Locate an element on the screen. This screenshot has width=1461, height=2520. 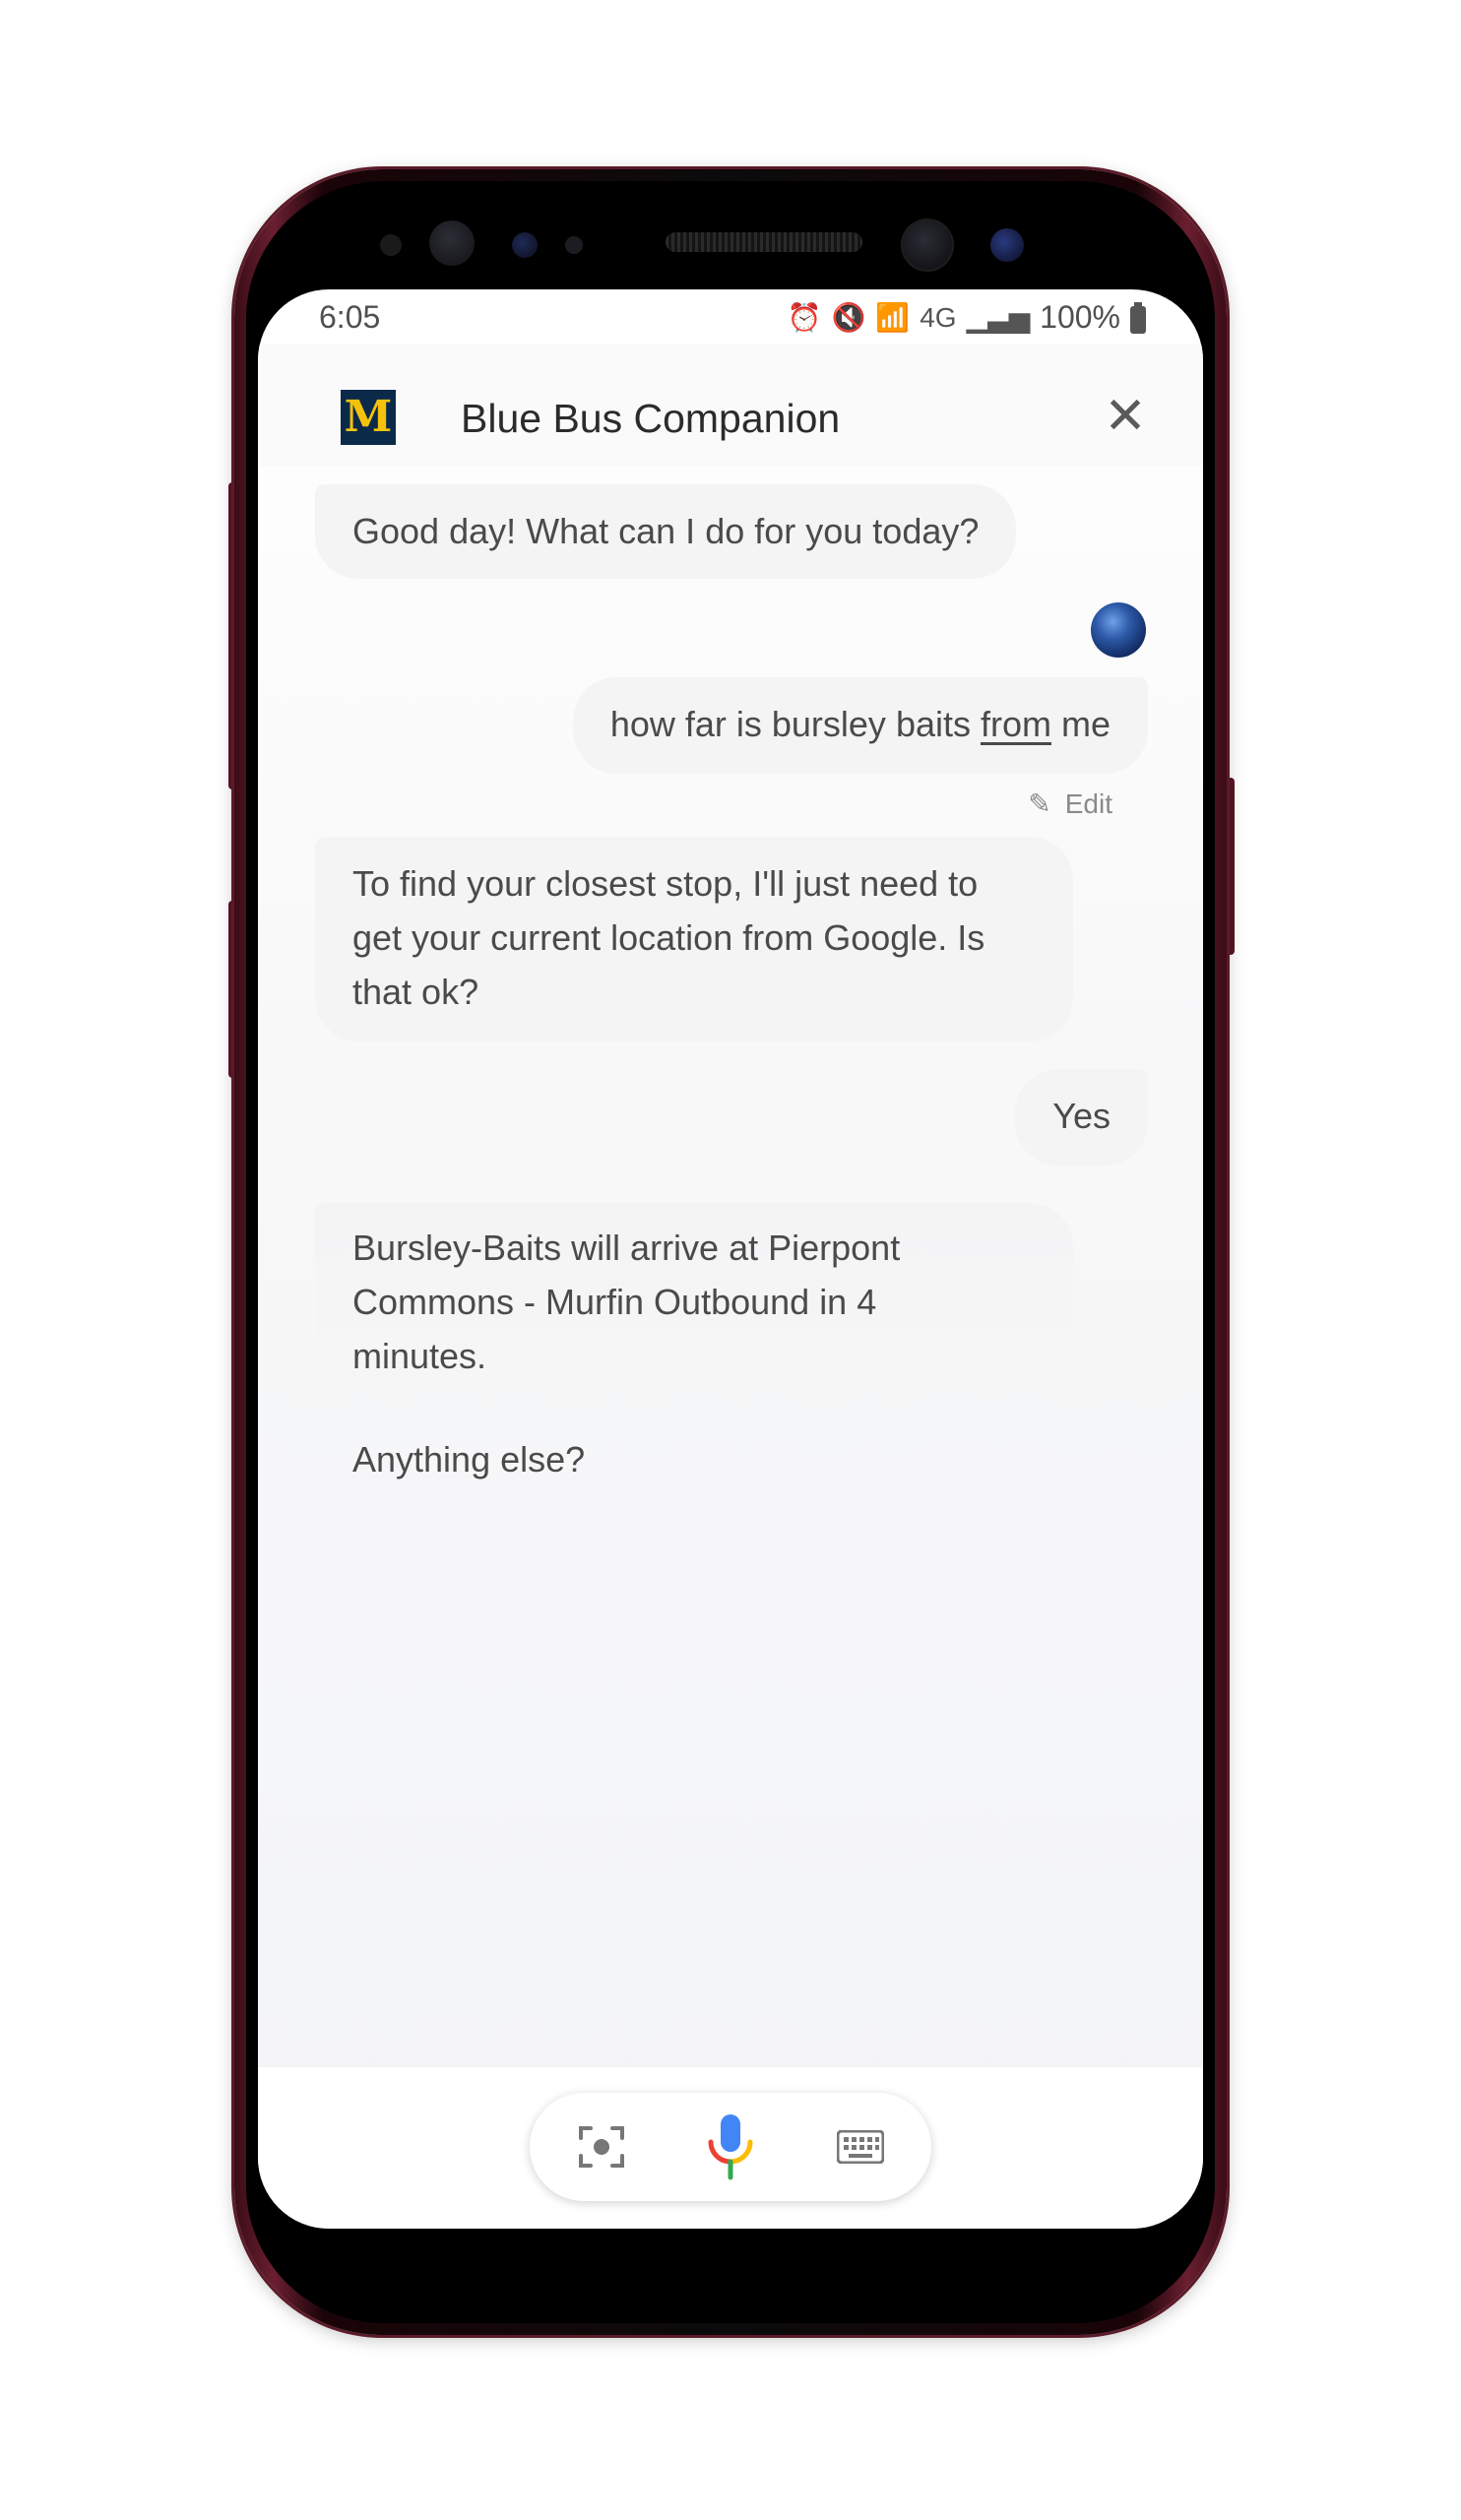
keyboard-icon is located at coordinates (860, 2147).